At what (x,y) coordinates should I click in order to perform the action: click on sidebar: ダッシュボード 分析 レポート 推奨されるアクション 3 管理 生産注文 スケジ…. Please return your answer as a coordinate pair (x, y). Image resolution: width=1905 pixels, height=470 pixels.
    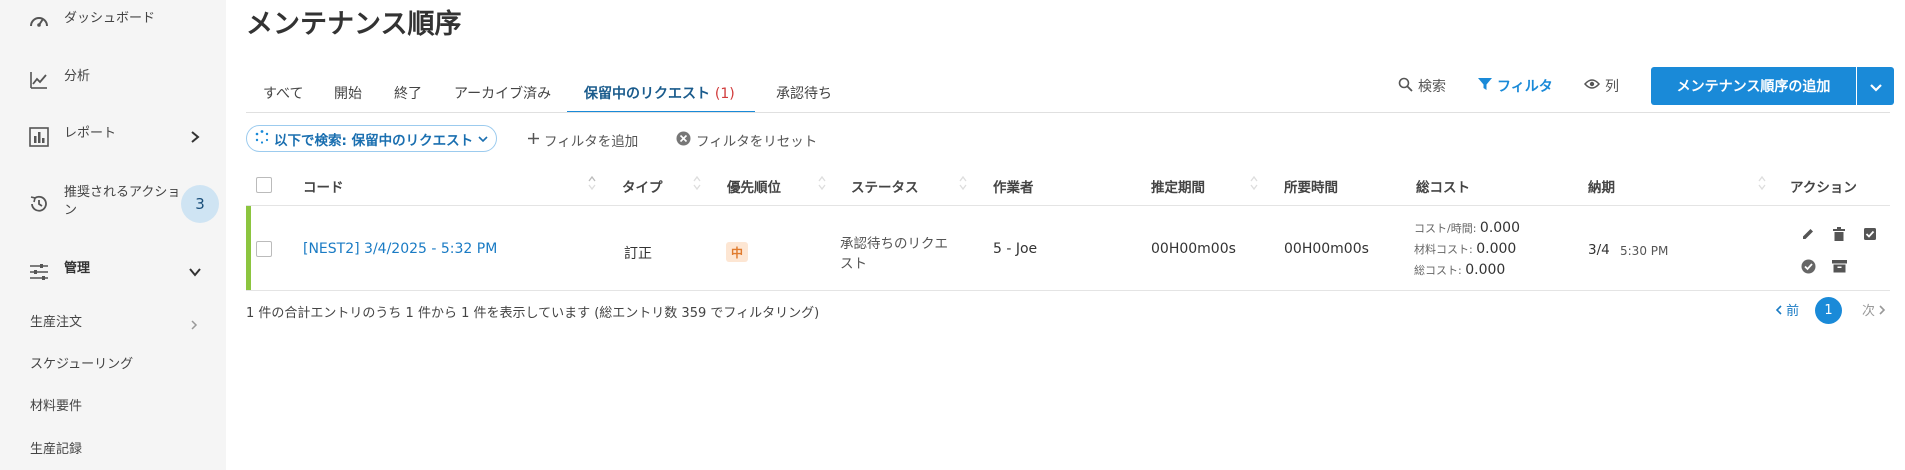
    Looking at the image, I should click on (113, 235).